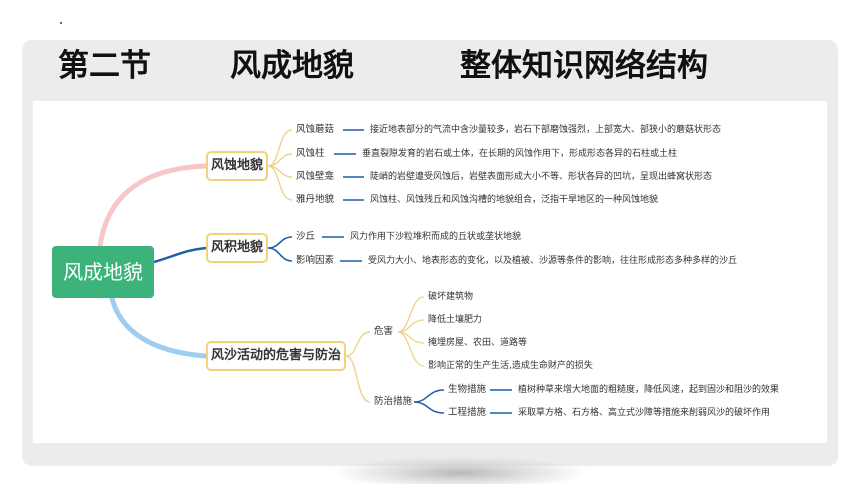 This screenshot has width=860, height=484. I want to click on branch-hazard-prevention: 风沙活动的危害与防治, so click(276, 356).